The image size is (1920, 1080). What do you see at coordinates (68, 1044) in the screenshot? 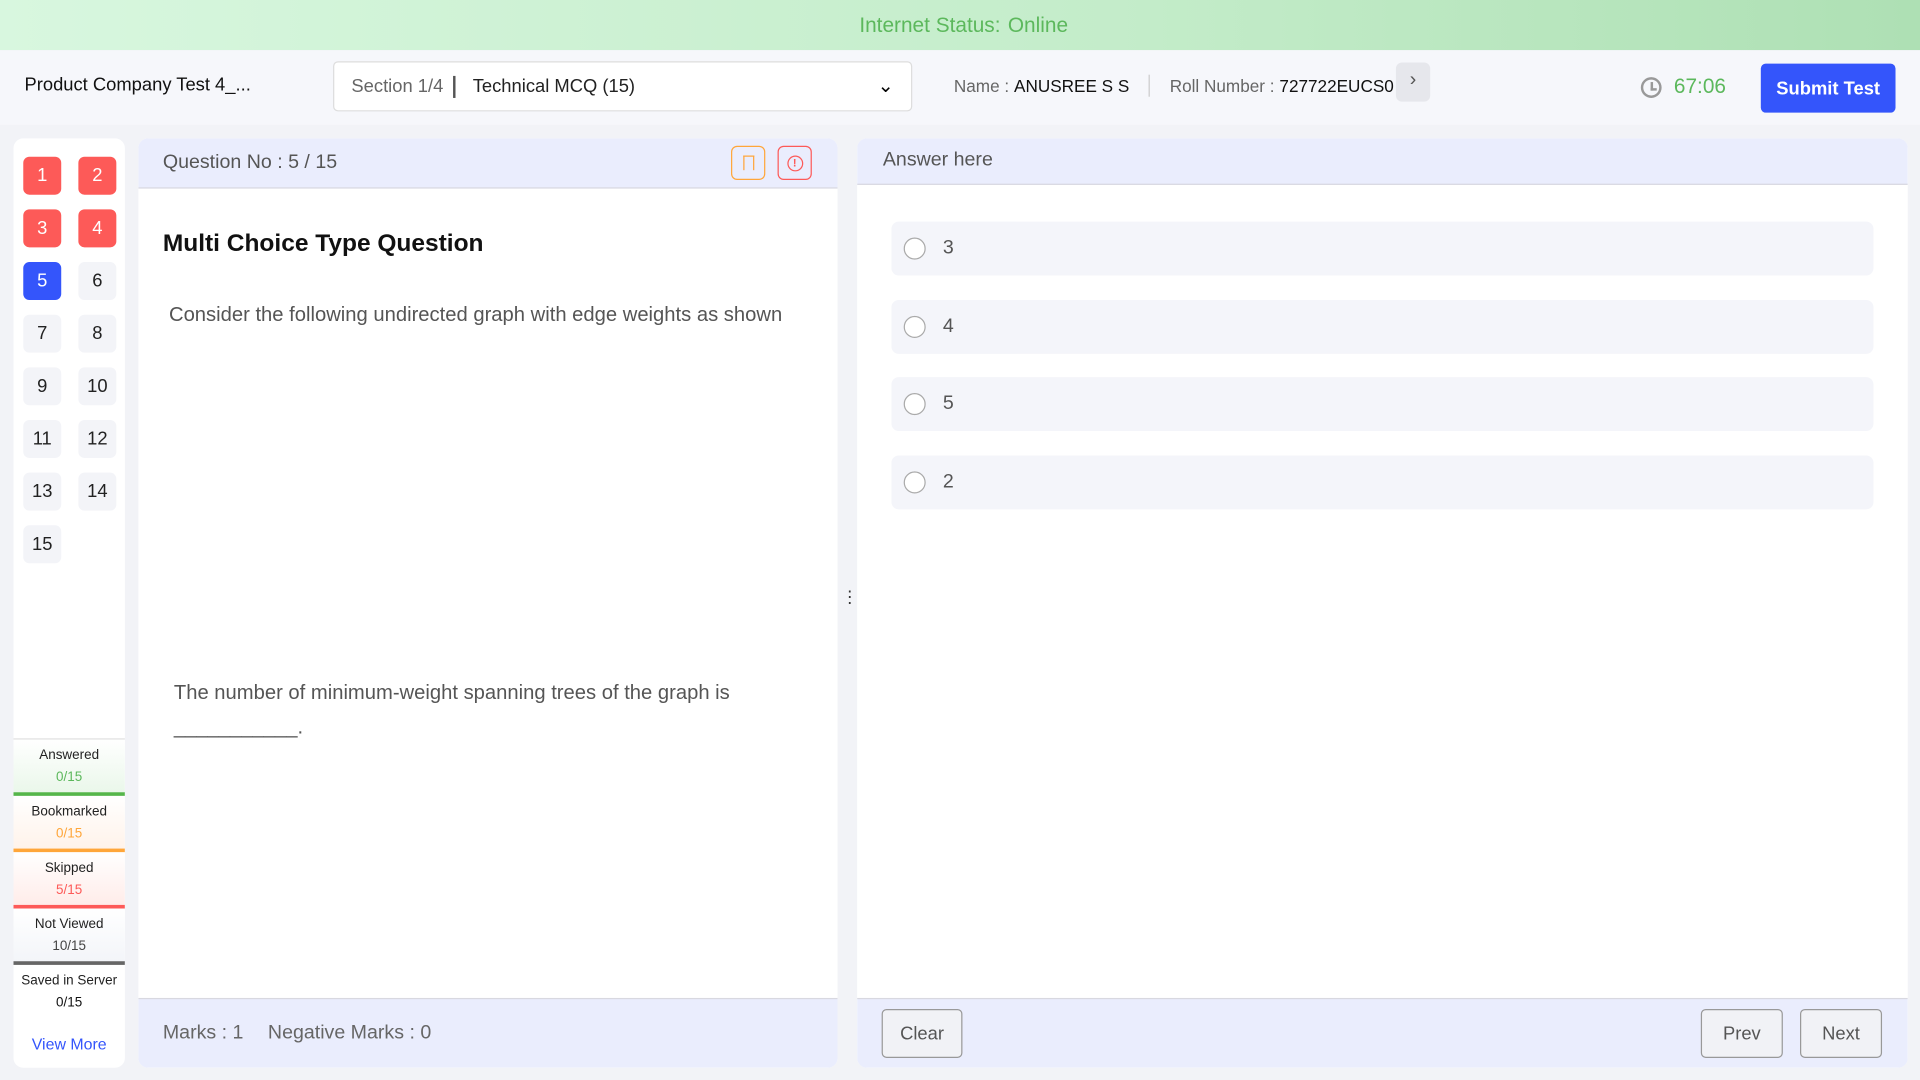
I see `view-more-link: View More` at bounding box center [68, 1044].